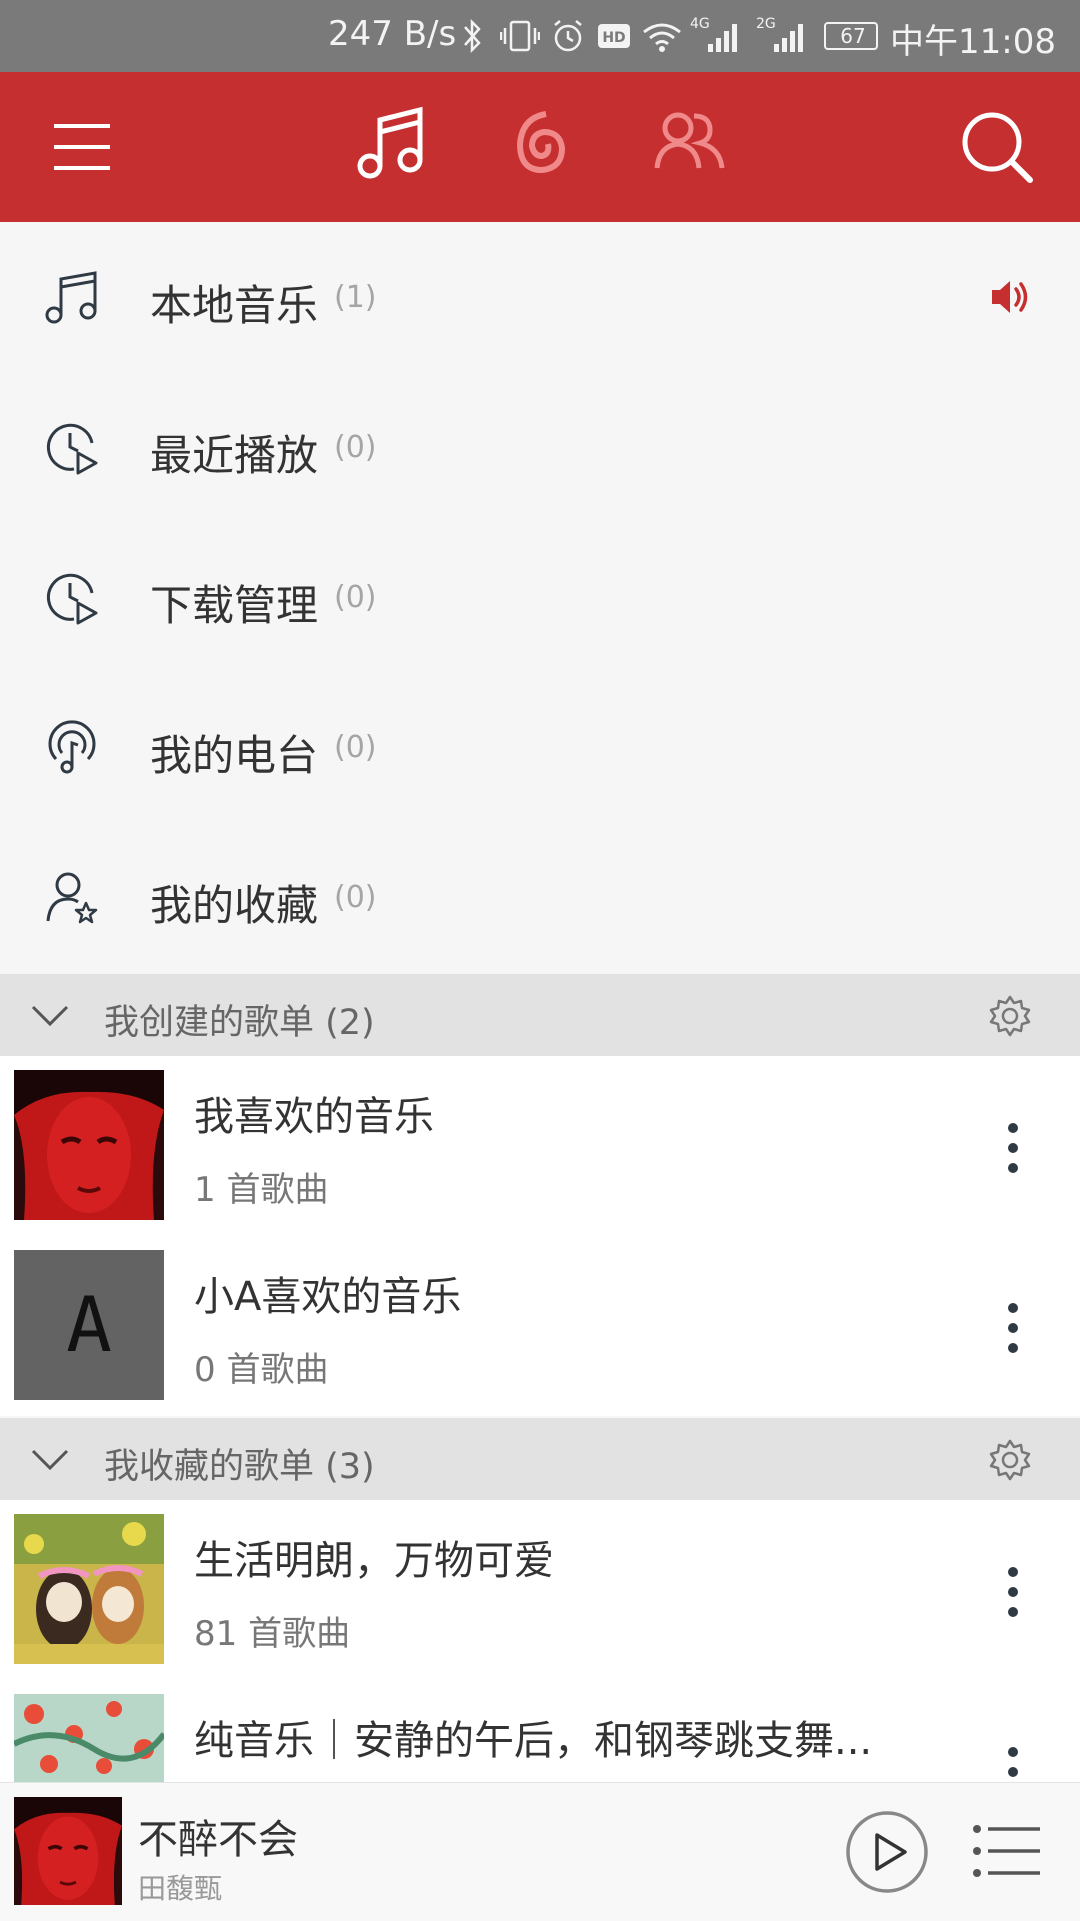 The height and width of the screenshot is (1921, 1080). Describe the element at coordinates (218, 1840) in the screenshot. I see `now-playing-title: 不醉不会` at that location.